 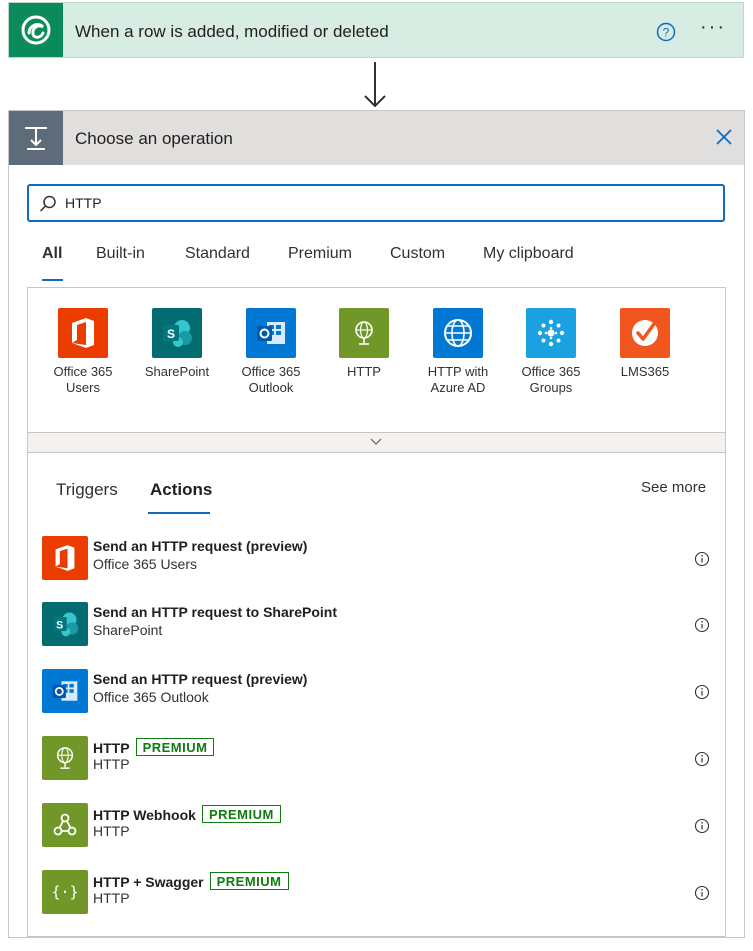 I want to click on connector-label-line2: Azure AD, so click(x=458, y=387).